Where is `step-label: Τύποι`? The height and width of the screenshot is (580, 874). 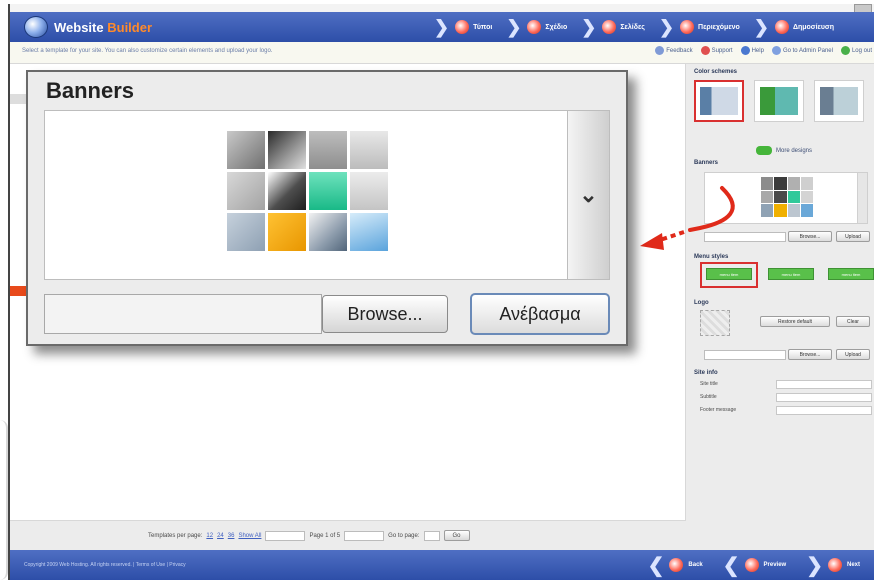 step-label: Τύποι is located at coordinates (483, 27).